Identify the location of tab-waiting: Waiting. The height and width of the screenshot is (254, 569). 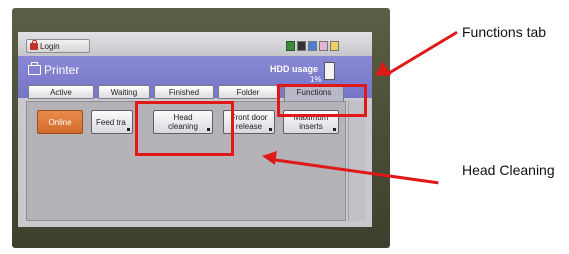
(124, 92).